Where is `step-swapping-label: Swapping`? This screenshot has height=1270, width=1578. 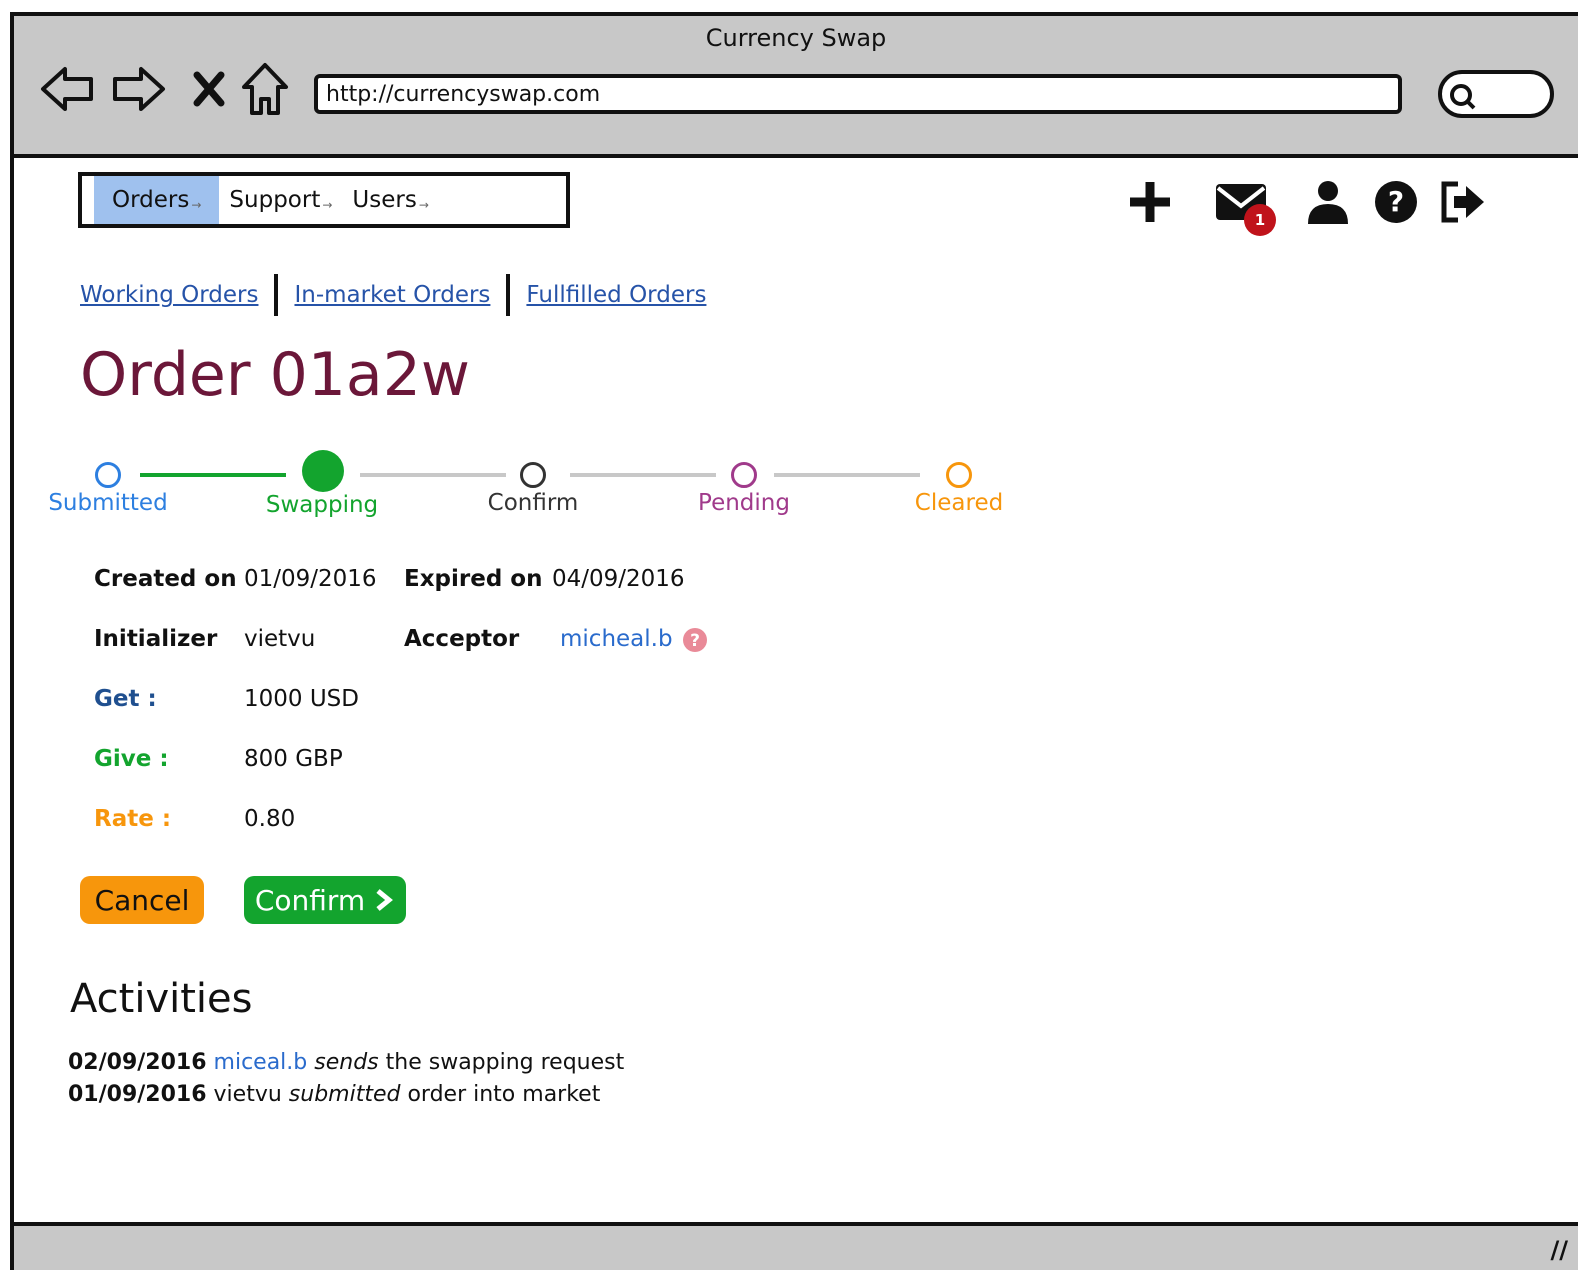 step-swapping-label: Swapping is located at coordinates (322, 505).